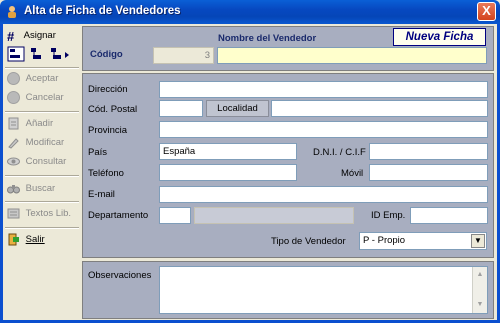 This screenshot has width=500, height=323. Describe the element at coordinates (108, 89) in the screenshot. I see `direccion-label: Dirección` at that location.